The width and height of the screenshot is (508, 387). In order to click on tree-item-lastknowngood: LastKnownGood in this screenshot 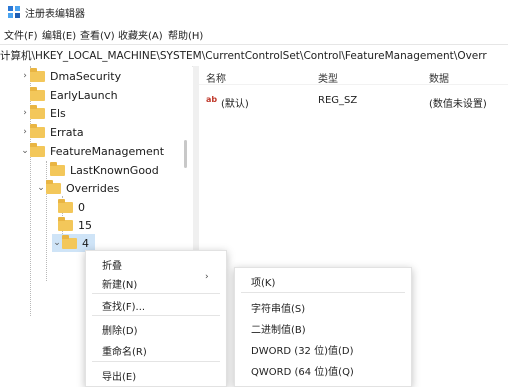, I will do `click(99, 170)`.